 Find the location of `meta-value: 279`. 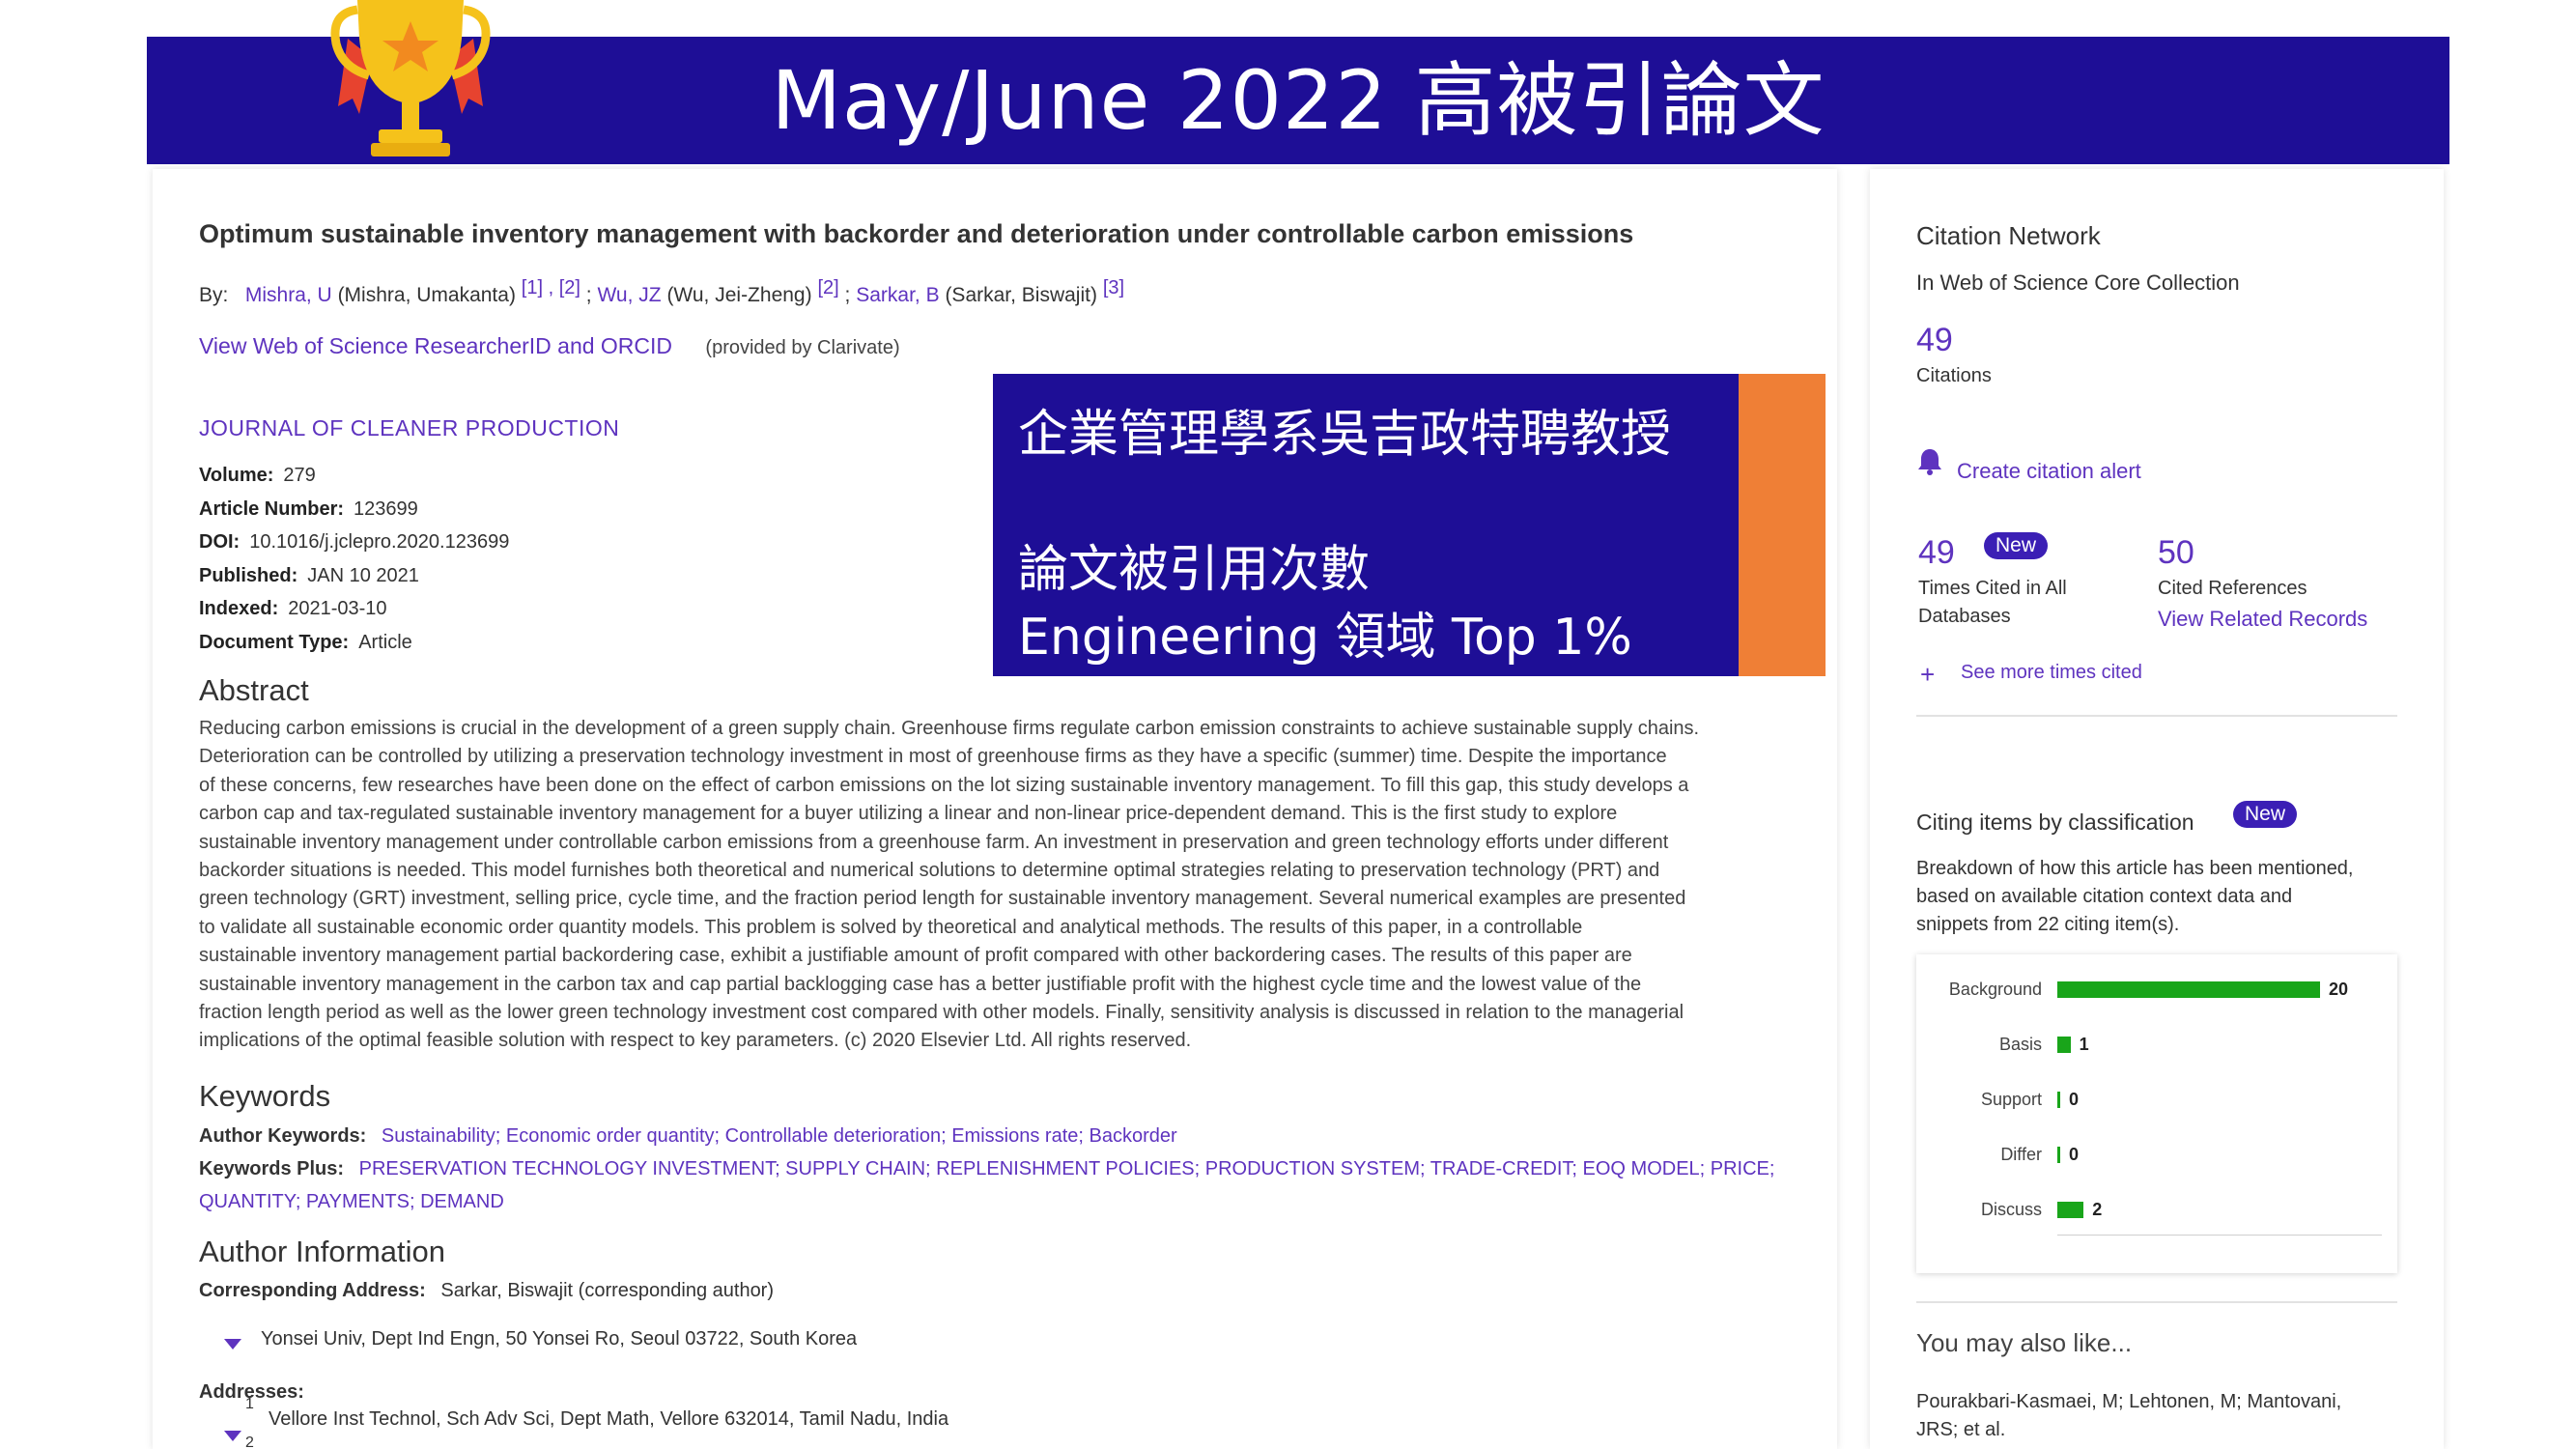

meta-value: 279 is located at coordinates (299, 475).